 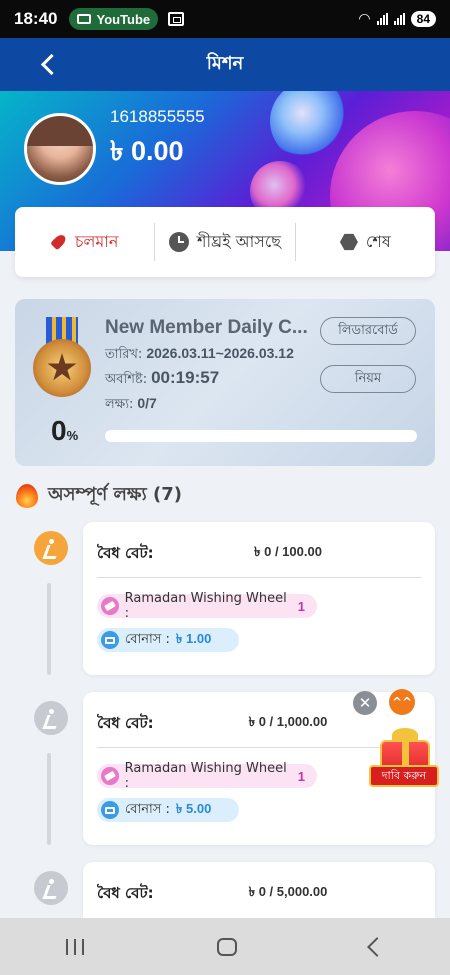 I want to click on reward-bonus-value: ৳ 1.00, so click(x=193, y=638).